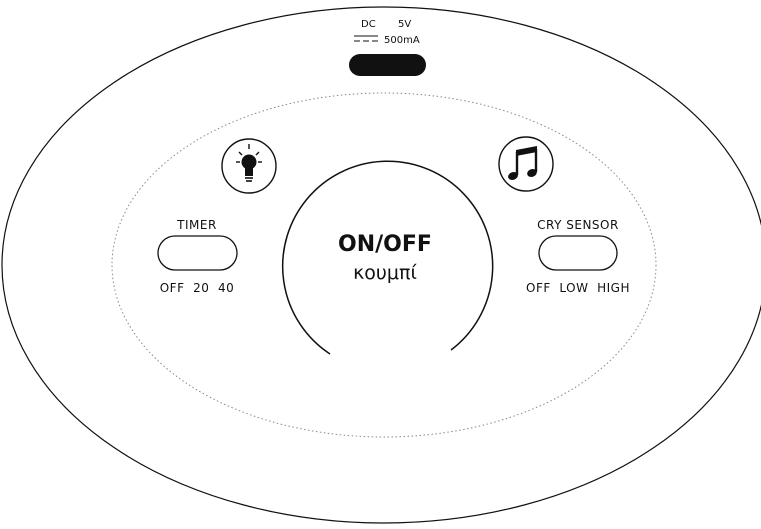 Image resolution: width=761 pixels, height=529 pixels. I want to click on on-off-title: ON/OFF, so click(385, 244).